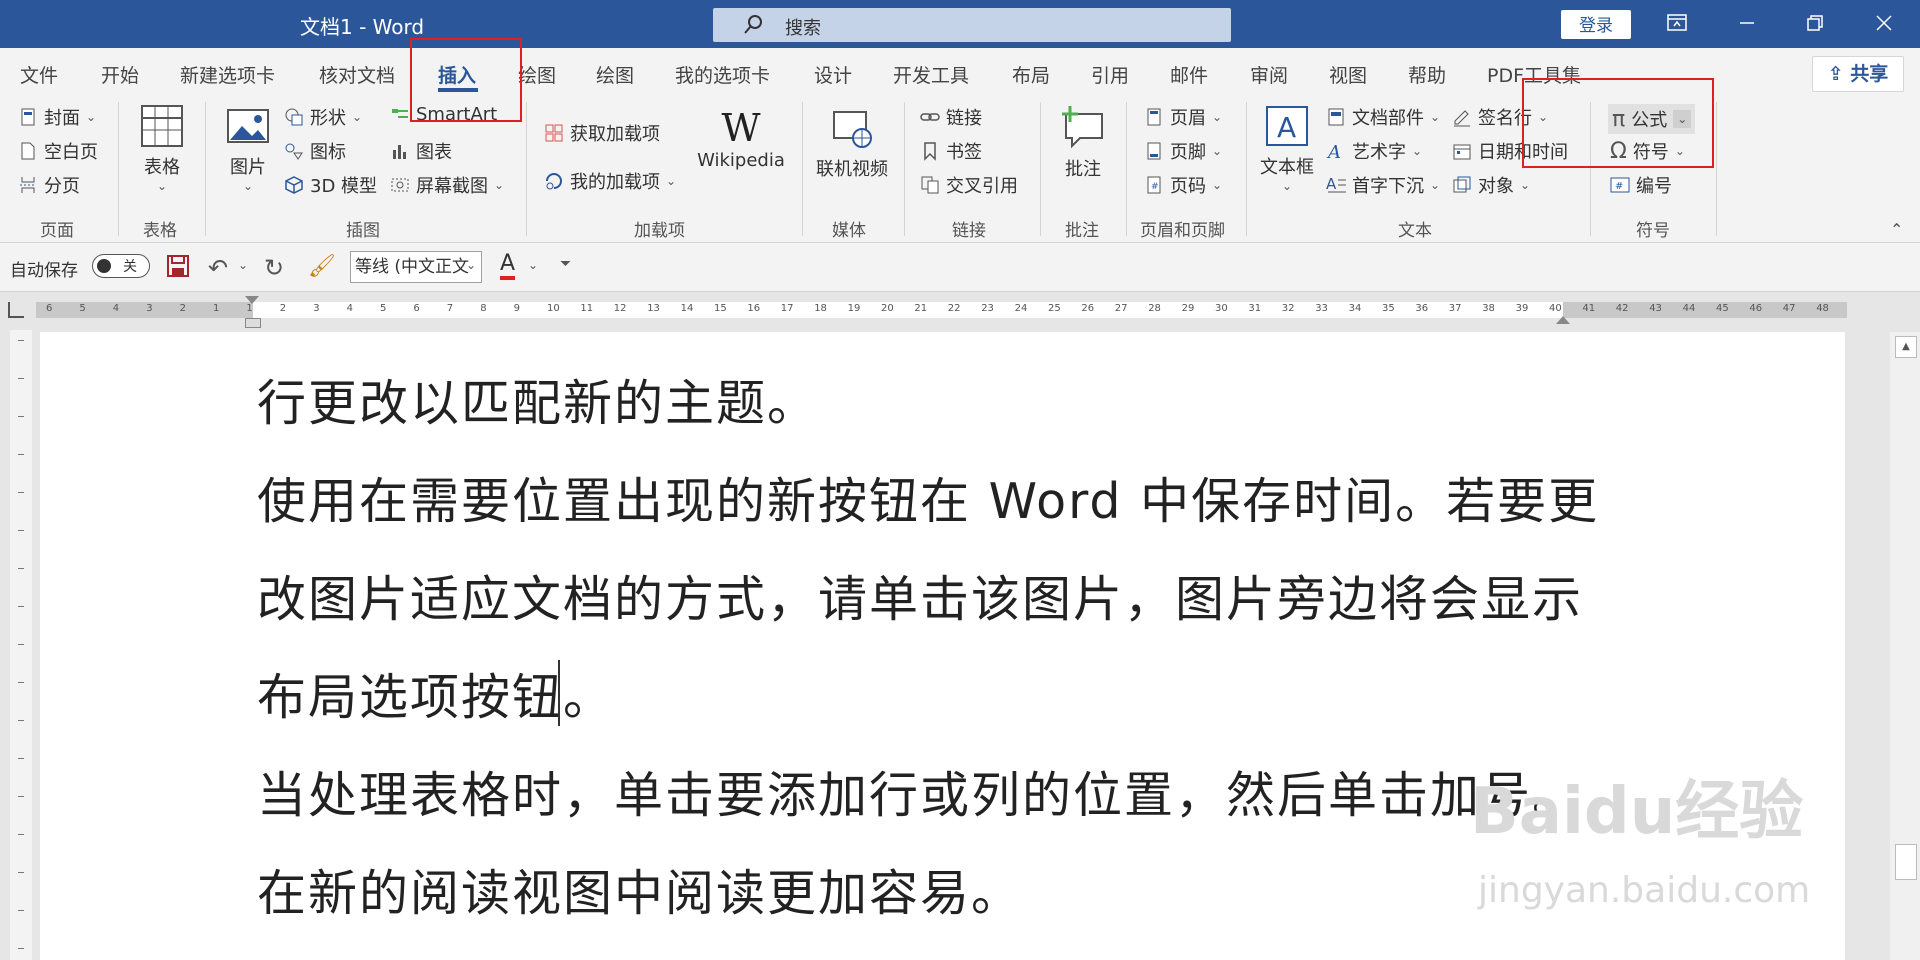  I want to click on tab-proofread: 核对文档, so click(357, 74).